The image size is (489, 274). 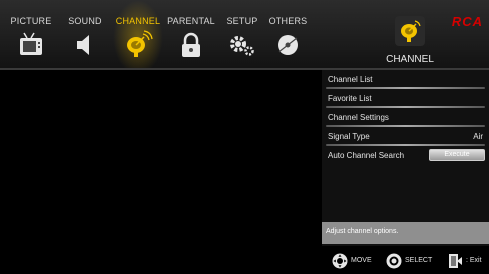 I want to click on badge-label: CHANNEL, so click(x=410, y=59).